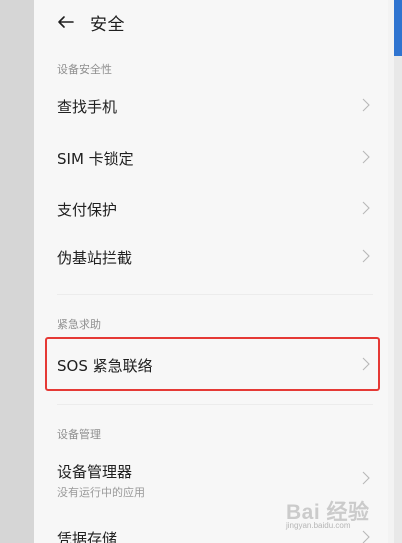 This screenshot has height=543, width=402. What do you see at coordinates (398, 271) in the screenshot?
I see `right-accent-bar` at bounding box center [398, 271].